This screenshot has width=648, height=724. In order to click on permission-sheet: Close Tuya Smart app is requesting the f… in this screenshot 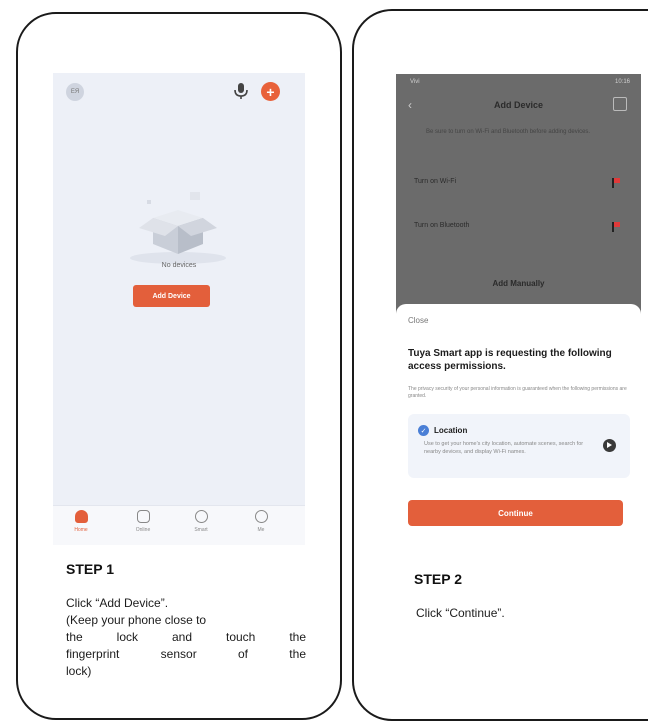, I will do `click(518, 422)`.